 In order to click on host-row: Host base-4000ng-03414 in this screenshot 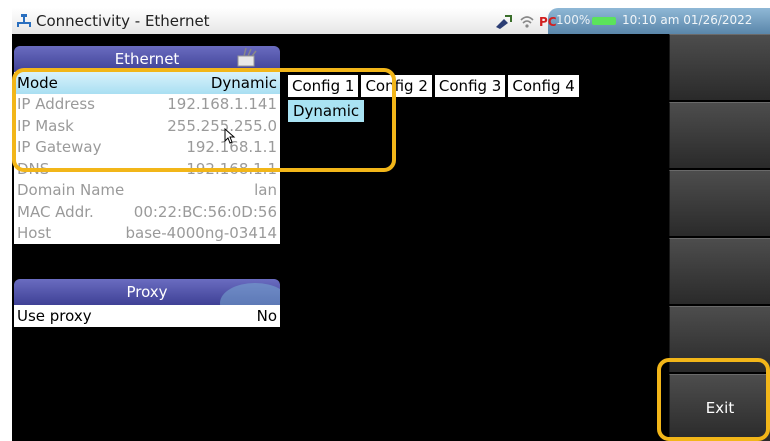, I will do `click(147, 234)`.